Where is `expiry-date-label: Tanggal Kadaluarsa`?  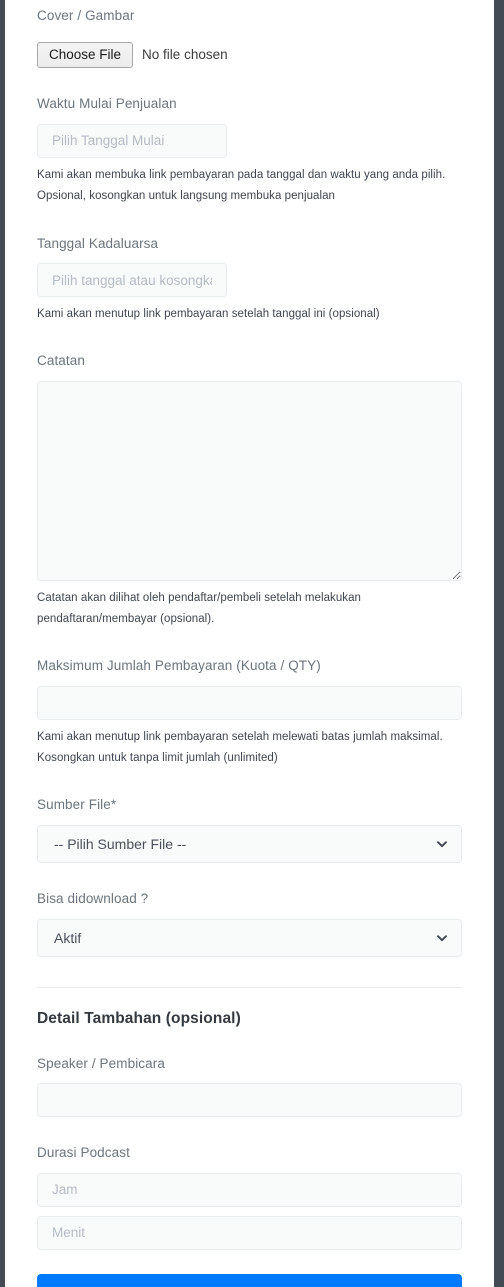 expiry-date-label: Tanggal Kadaluarsa is located at coordinates (98, 243).